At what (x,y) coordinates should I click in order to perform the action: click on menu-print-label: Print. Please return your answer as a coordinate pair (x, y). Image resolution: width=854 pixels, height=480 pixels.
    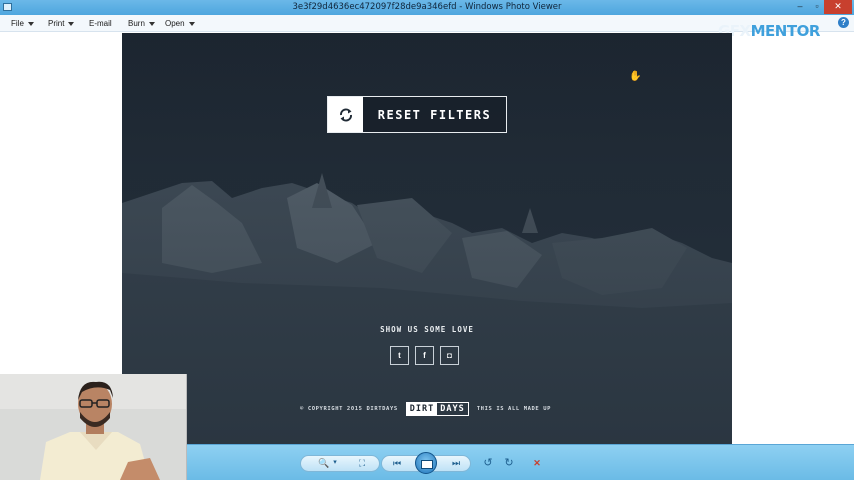
    Looking at the image, I should click on (56, 23).